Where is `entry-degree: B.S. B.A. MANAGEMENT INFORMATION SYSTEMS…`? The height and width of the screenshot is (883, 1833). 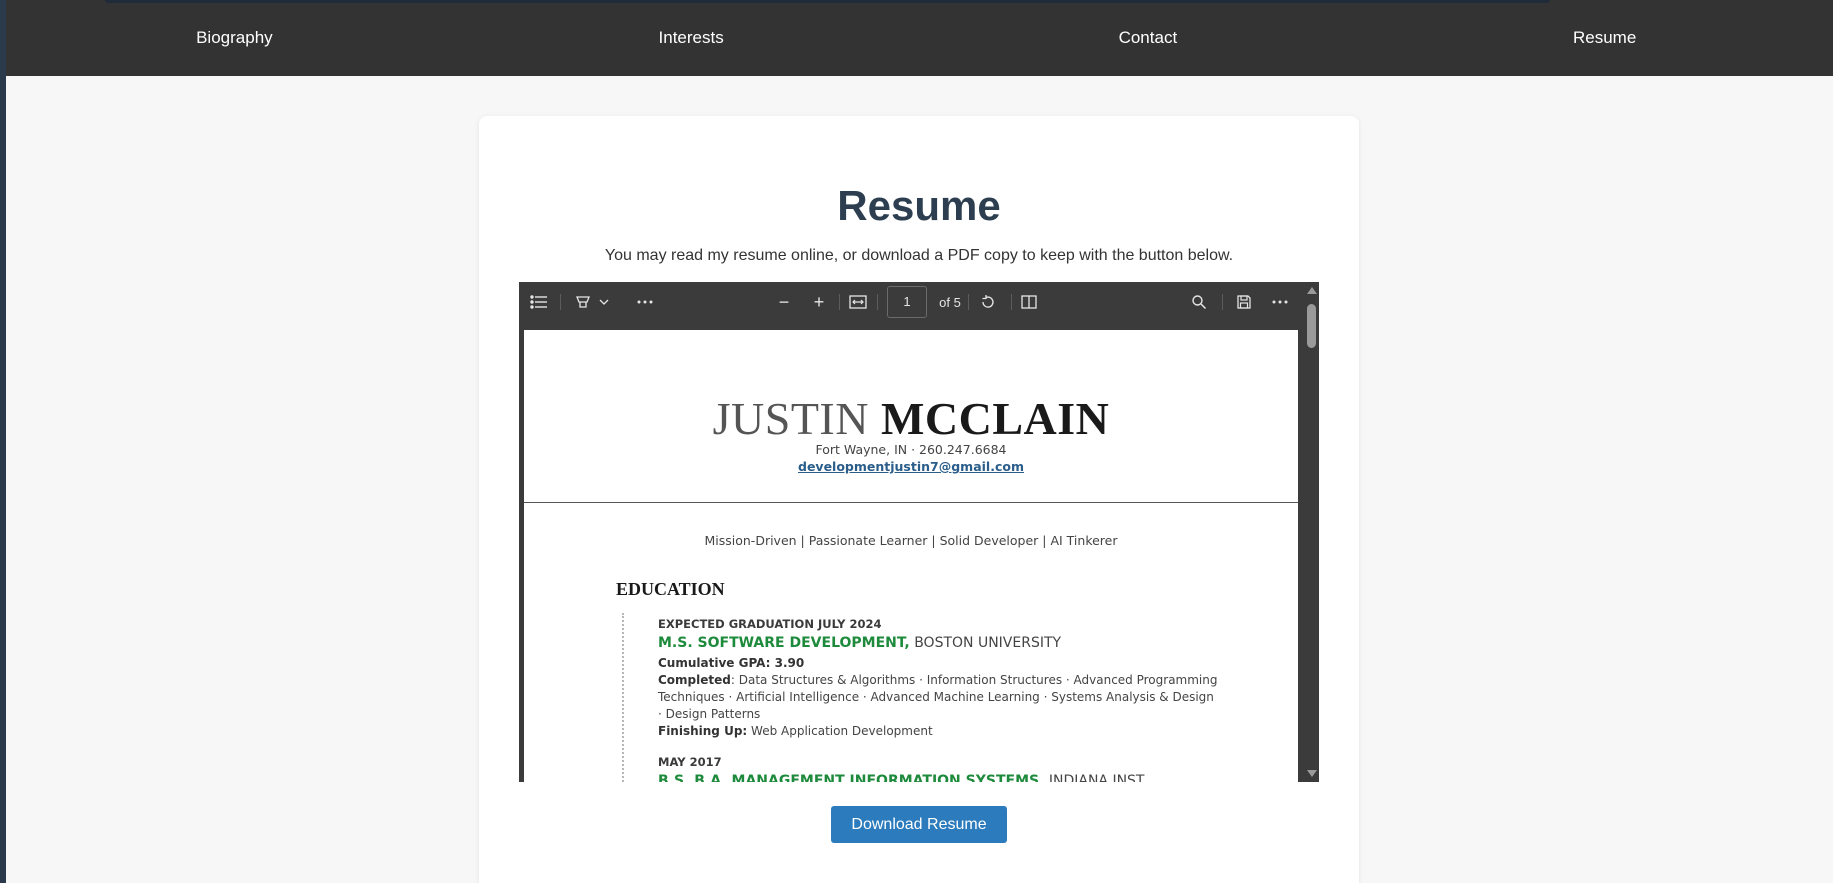 entry-degree: B.S. B.A. MANAGEMENT INFORMATION SYSTEMS… is located at coordinates (938, 776).